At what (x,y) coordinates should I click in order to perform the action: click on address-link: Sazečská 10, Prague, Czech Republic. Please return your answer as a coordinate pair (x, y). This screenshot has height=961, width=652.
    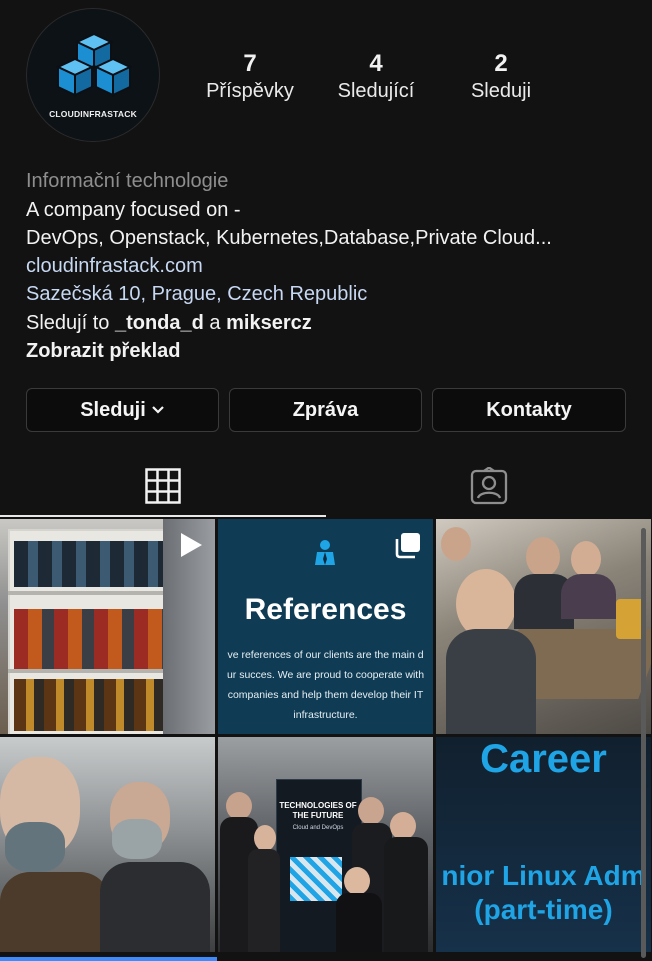
    Looking at the image, I should click on (196, 294).